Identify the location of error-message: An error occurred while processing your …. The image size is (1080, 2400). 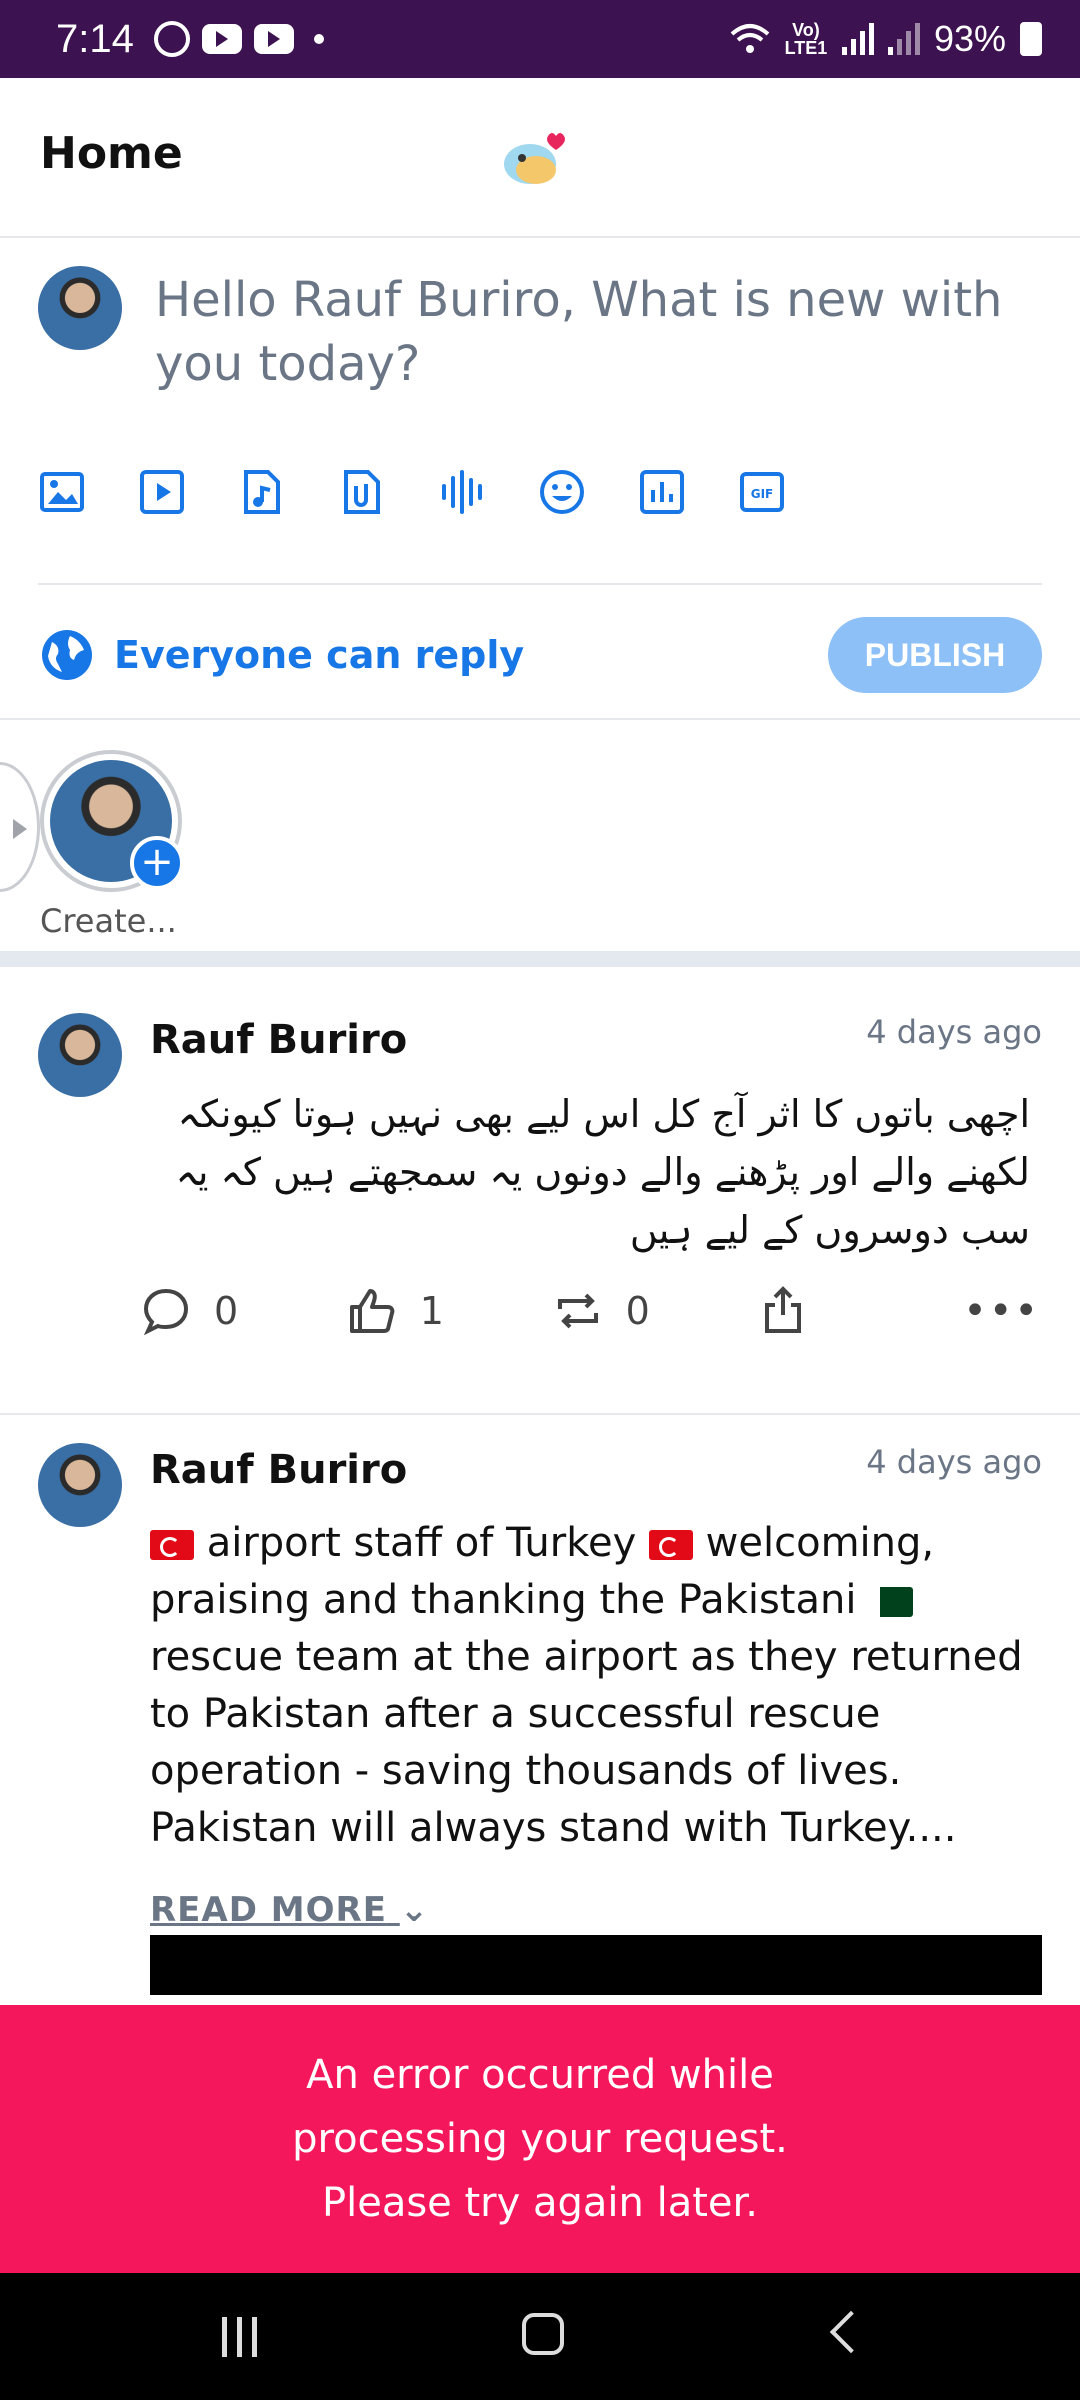
(540, 2139).